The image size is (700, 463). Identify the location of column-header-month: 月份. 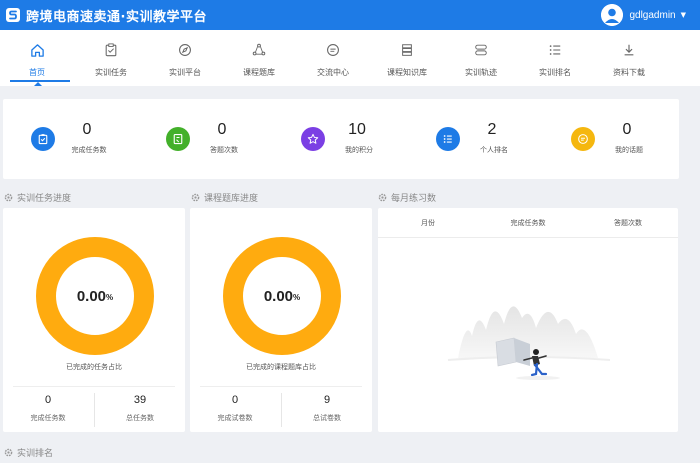
(428, 223).